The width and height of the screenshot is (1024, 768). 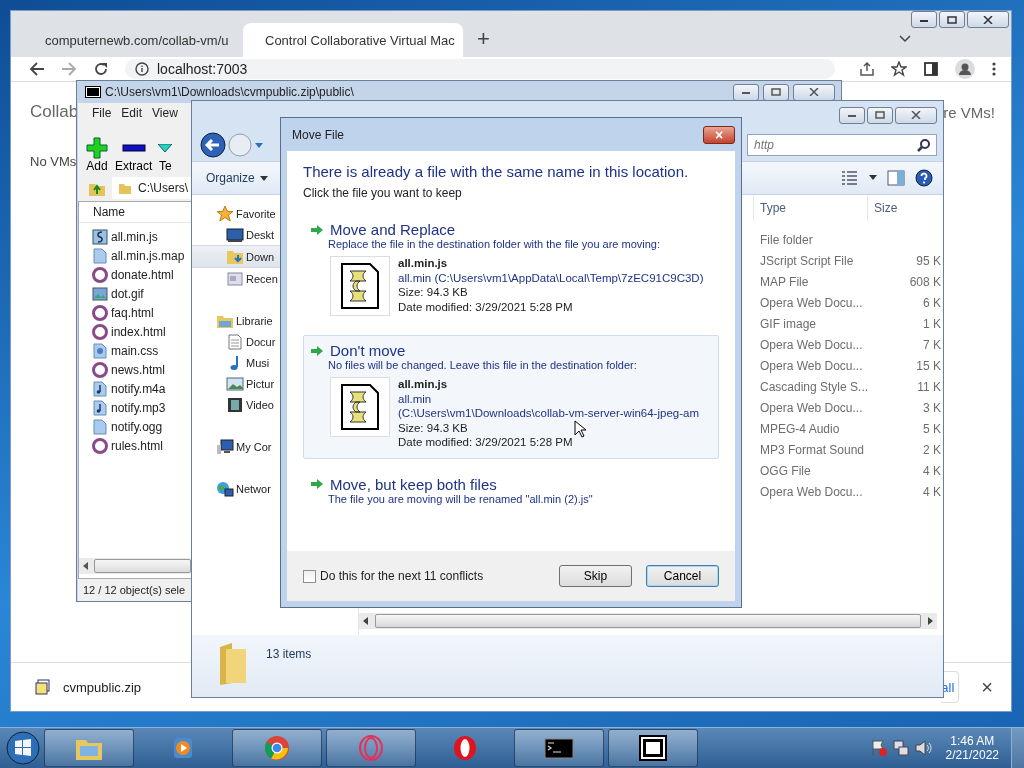 What do you see at coordinates (483, 39) in the screenshot?
I see `new-tab-button: +` at bounding box center [483, 39].